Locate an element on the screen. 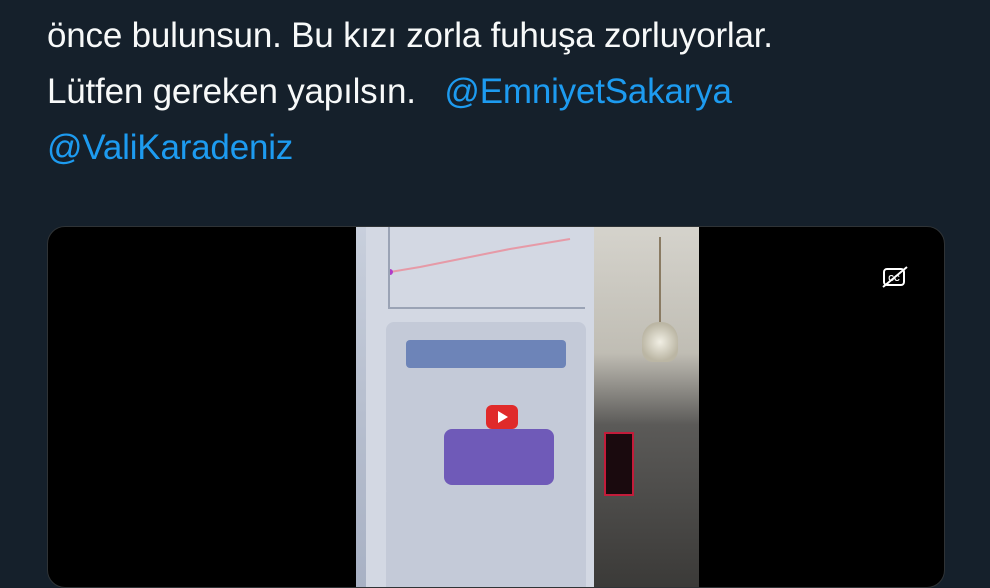 Image resolution: width=990 pixels, height=588 pixels. ceiling-lamp is located at coordinates (660, 342).